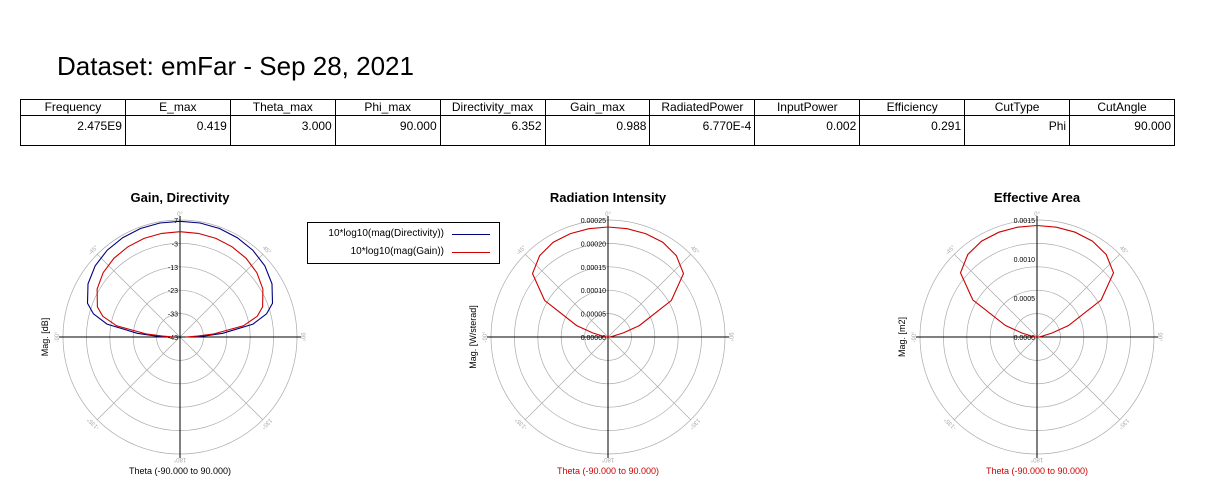 This screenshot has width=1232, height=501. I want to click on radial-tick-label: -33, so click(173, 315).